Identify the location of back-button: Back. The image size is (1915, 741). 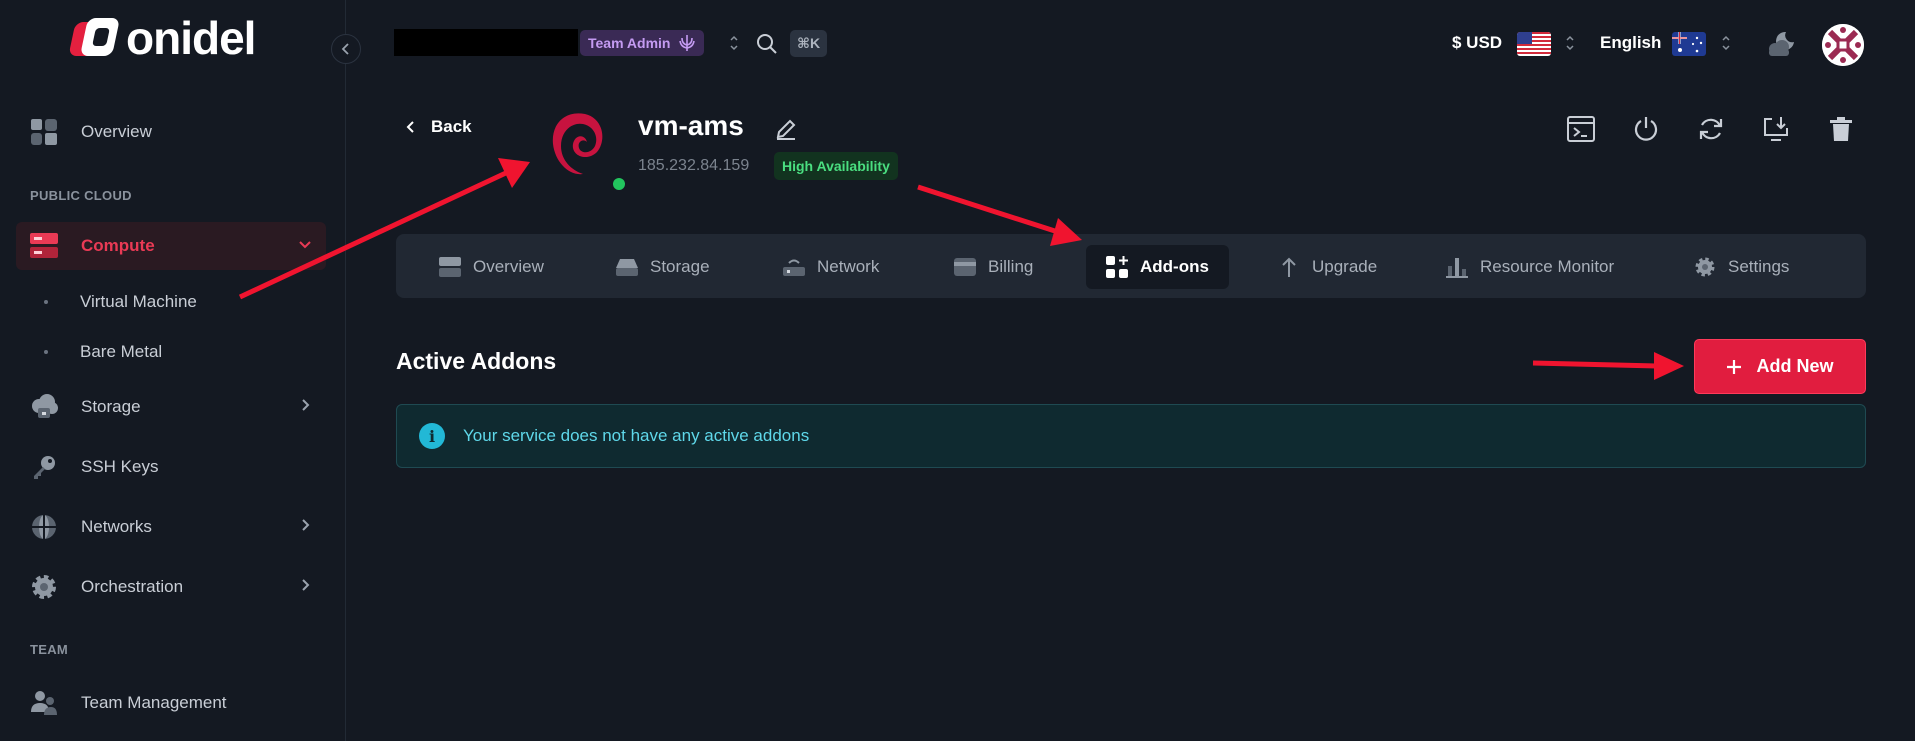
(438, 127).